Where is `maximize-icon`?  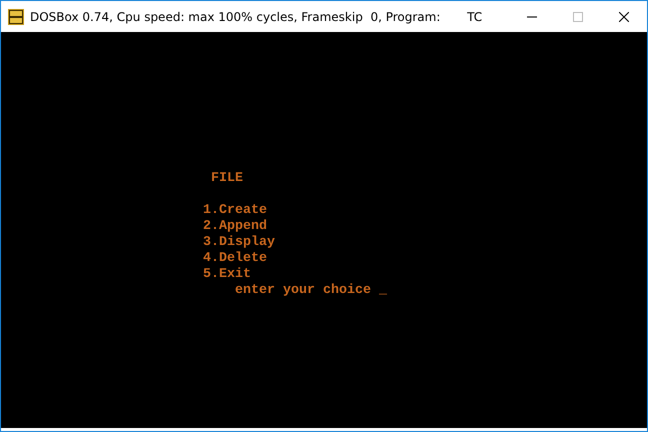
maximize-icon is located at coordinates (578, 17).